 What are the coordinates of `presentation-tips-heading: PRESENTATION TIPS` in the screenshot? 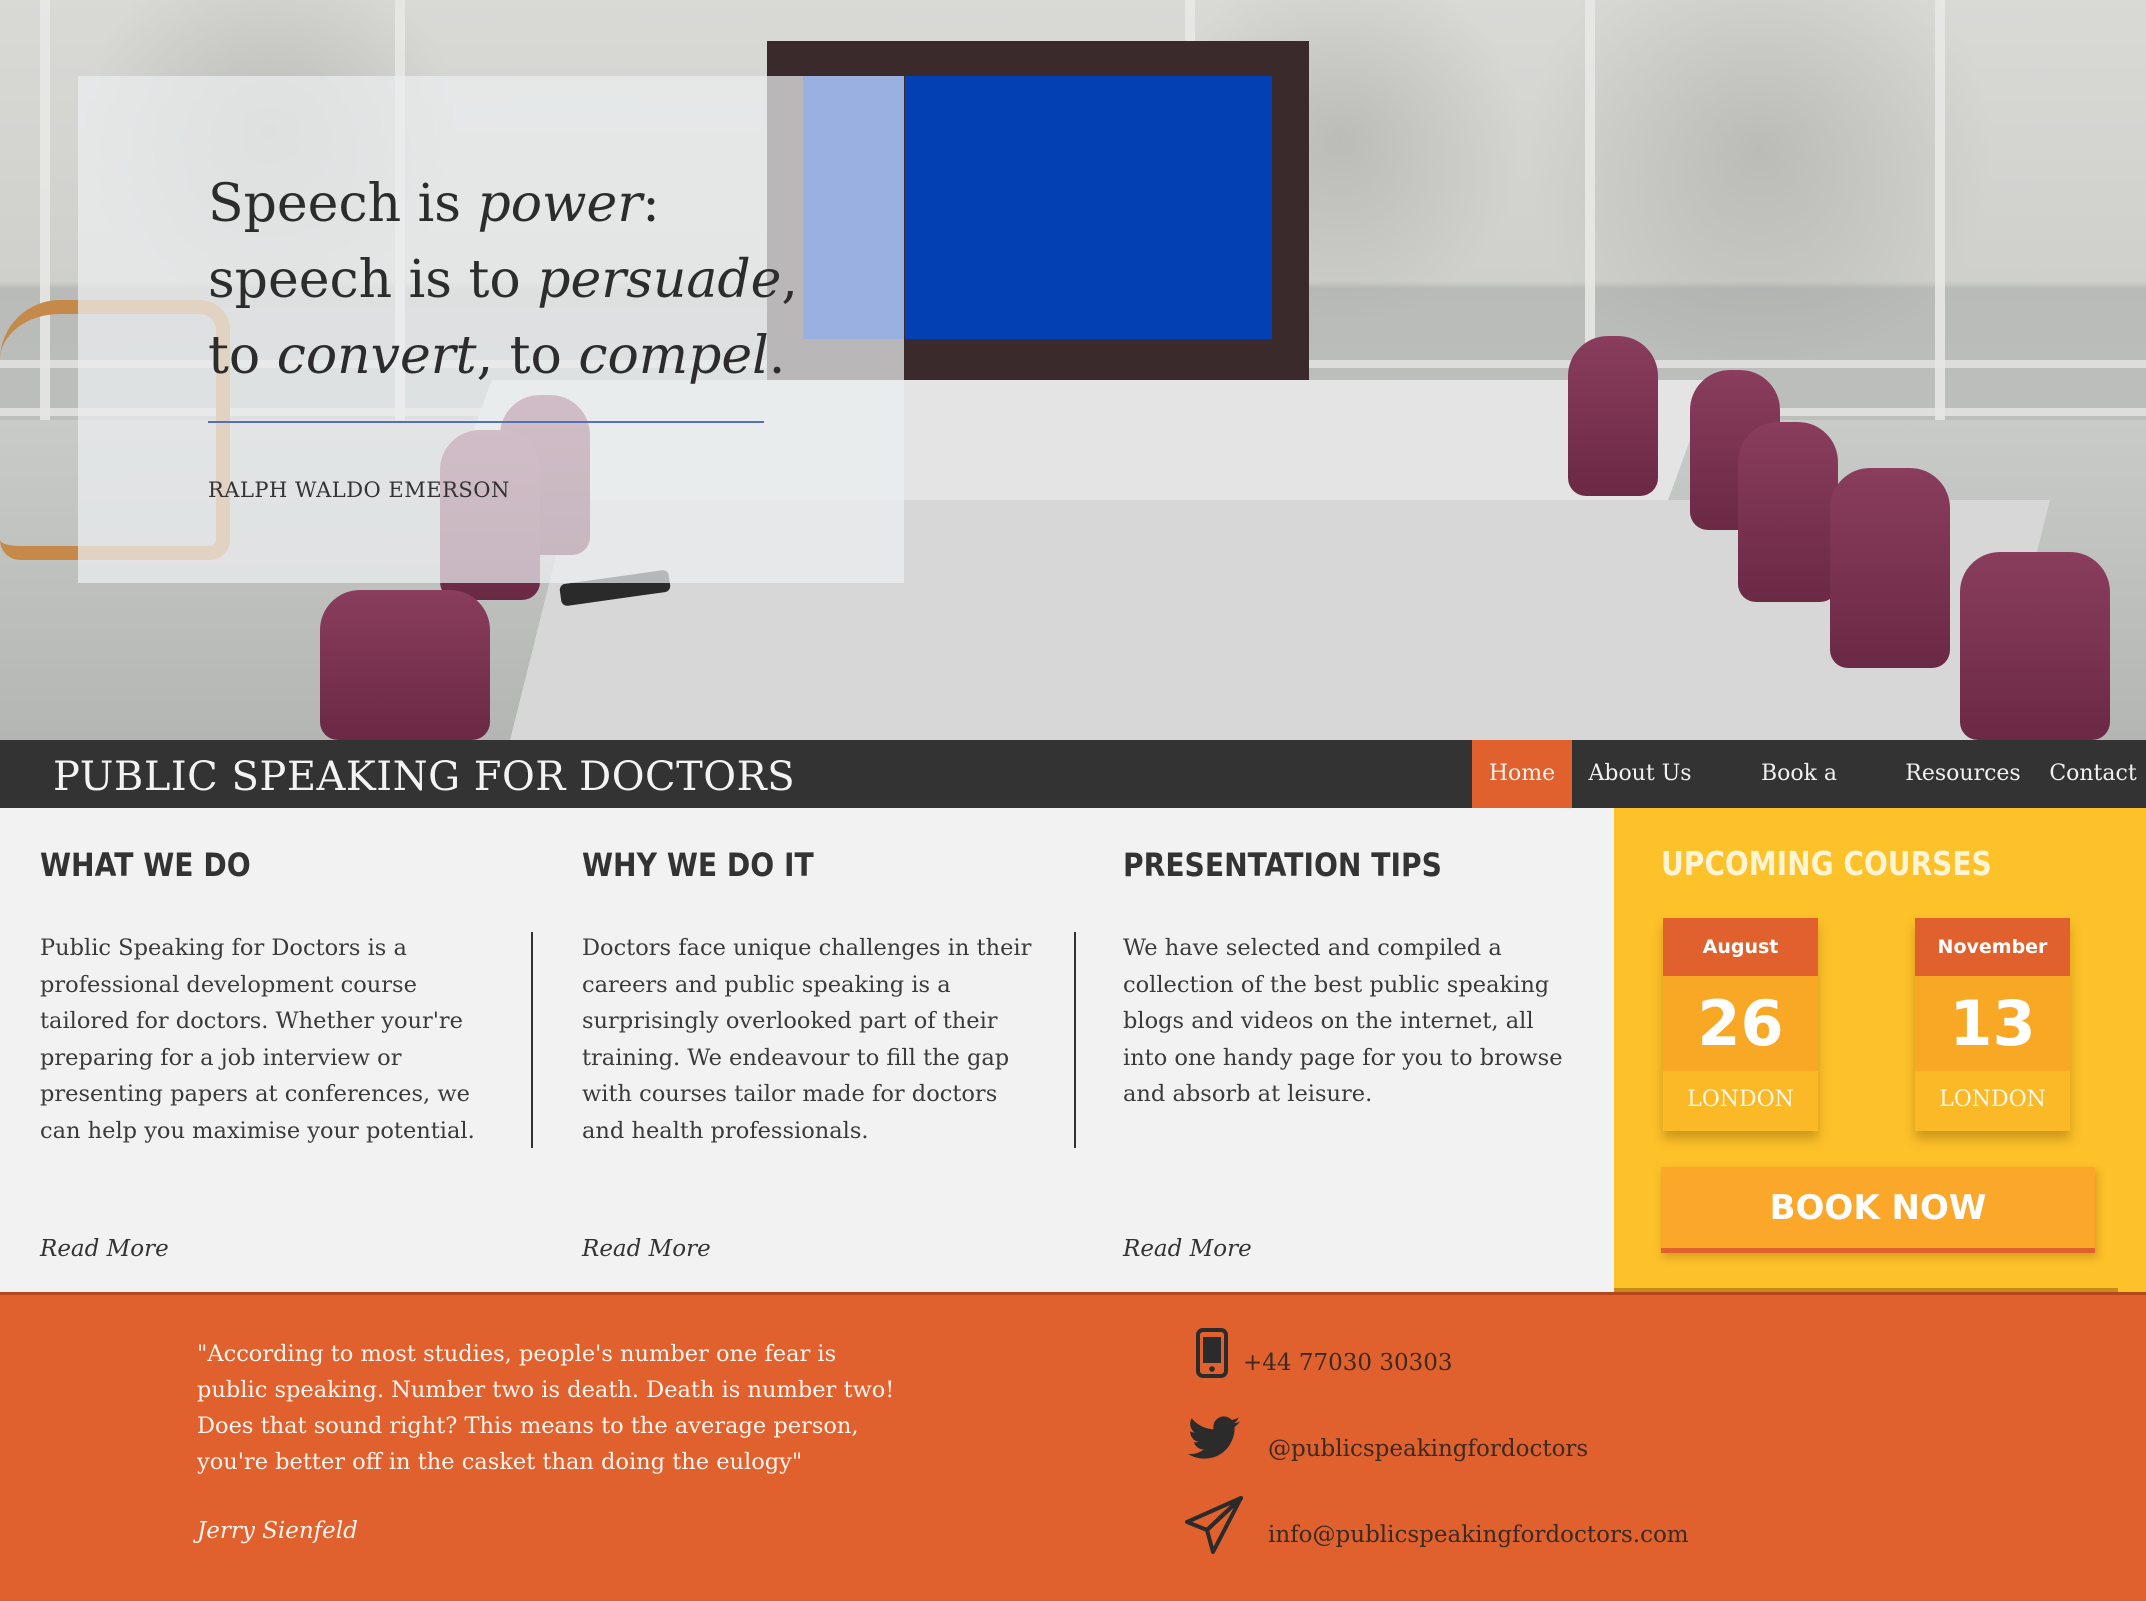 It's located at (1282, 865).